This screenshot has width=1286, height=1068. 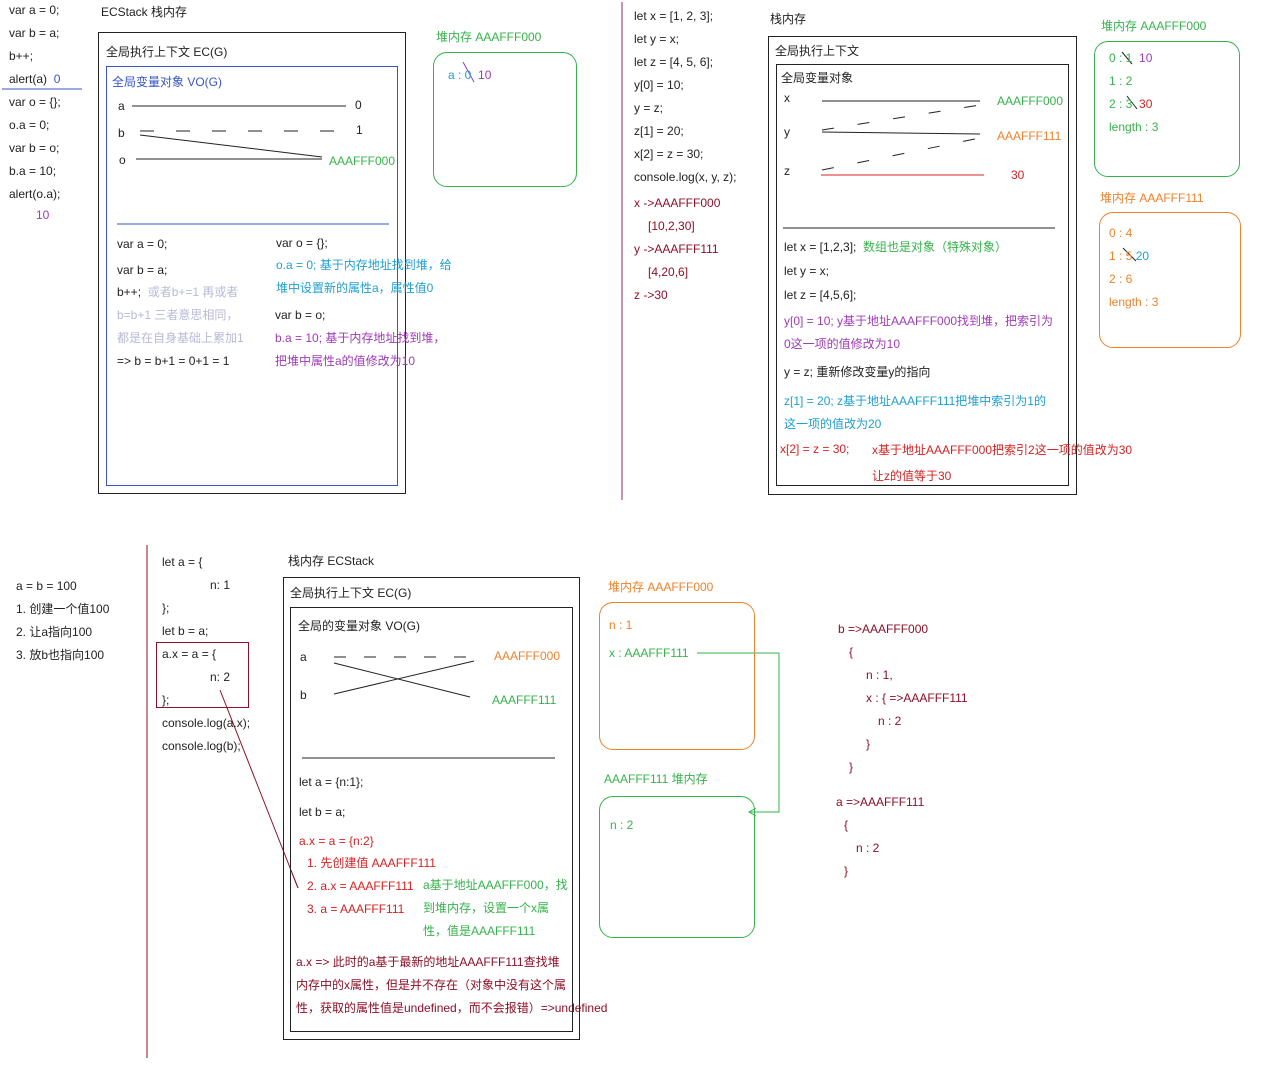 What do you see at coordinates (29, 125) in the screenshot?
I see `code-line: o.a = 0;` at bounding box center [29, 125].